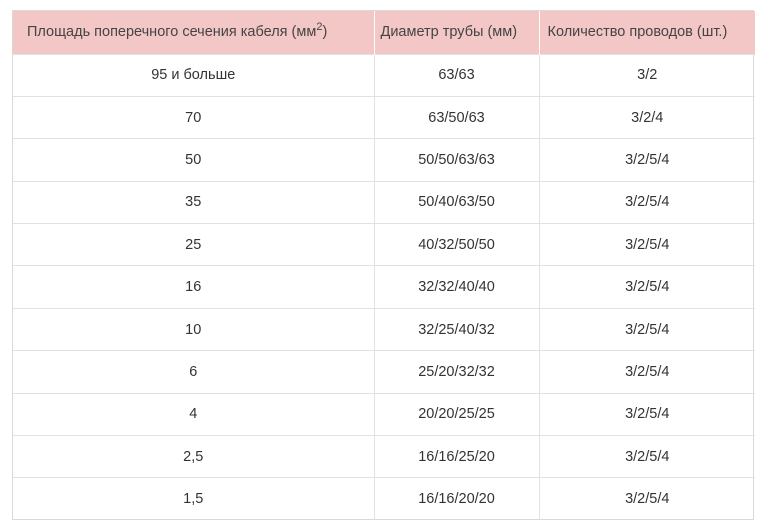 This screenshot has height=531, width=773. Describe the element at coordinates (457, 202) in the screenshot. I see `cell-pipe-diameter: 50/40/63/50` at that location.